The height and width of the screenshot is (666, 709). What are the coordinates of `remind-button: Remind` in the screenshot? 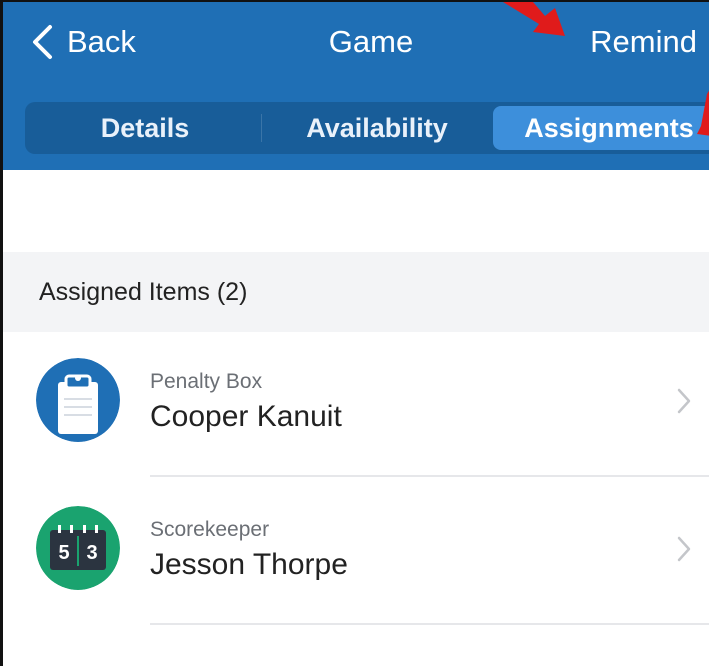 It's located at (643, 42).